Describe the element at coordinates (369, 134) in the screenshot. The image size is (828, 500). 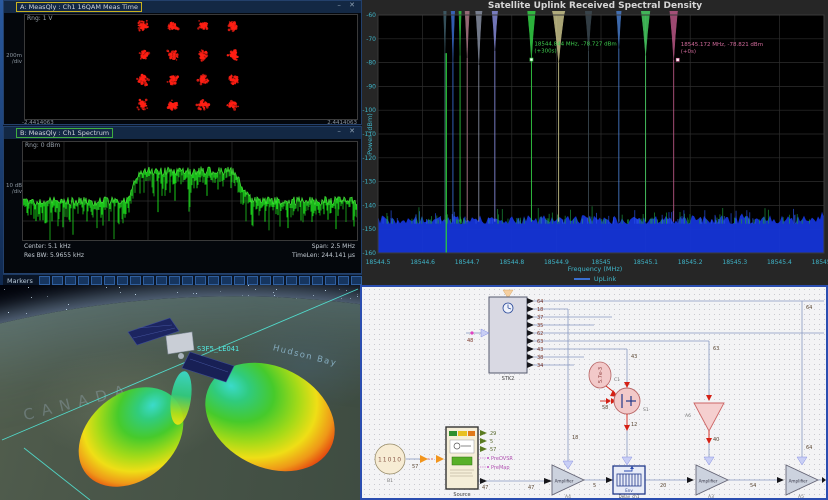
I see `svg-text: -110` at that location.